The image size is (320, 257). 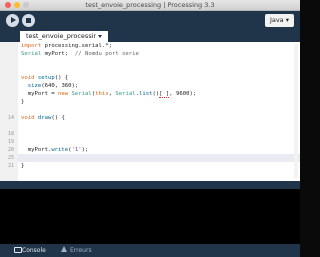 I want to click on run-button, so click(x=12, y=20).